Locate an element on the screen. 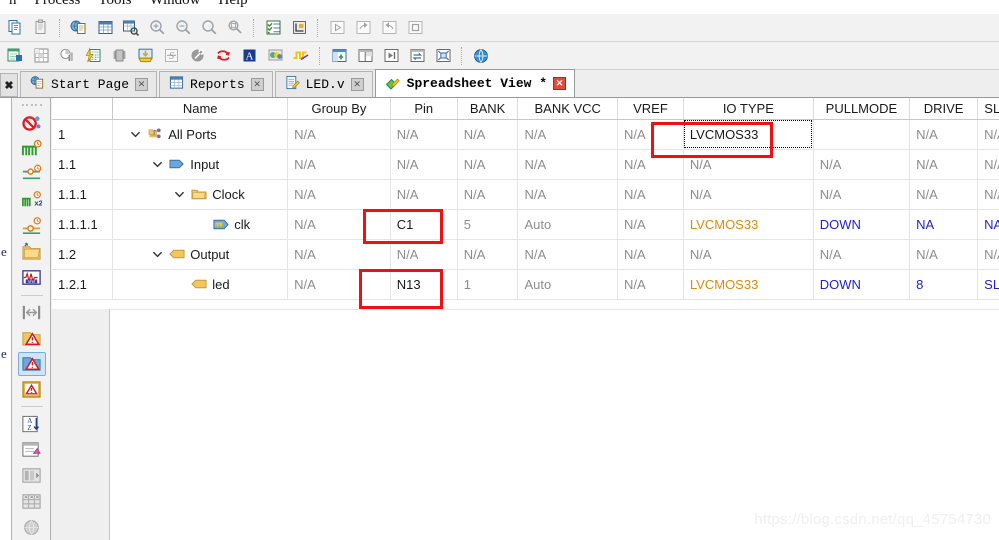 The height and width of the screenshot is (540, 999). fit-view-icon is located at coordinates (443, 56).